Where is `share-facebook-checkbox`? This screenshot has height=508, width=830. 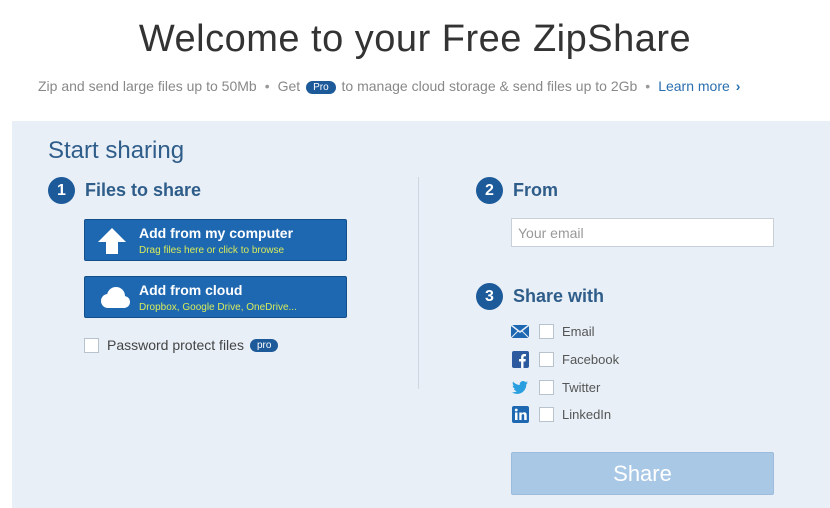 share-facebook-checkbox is located at coordinates (546, 359).